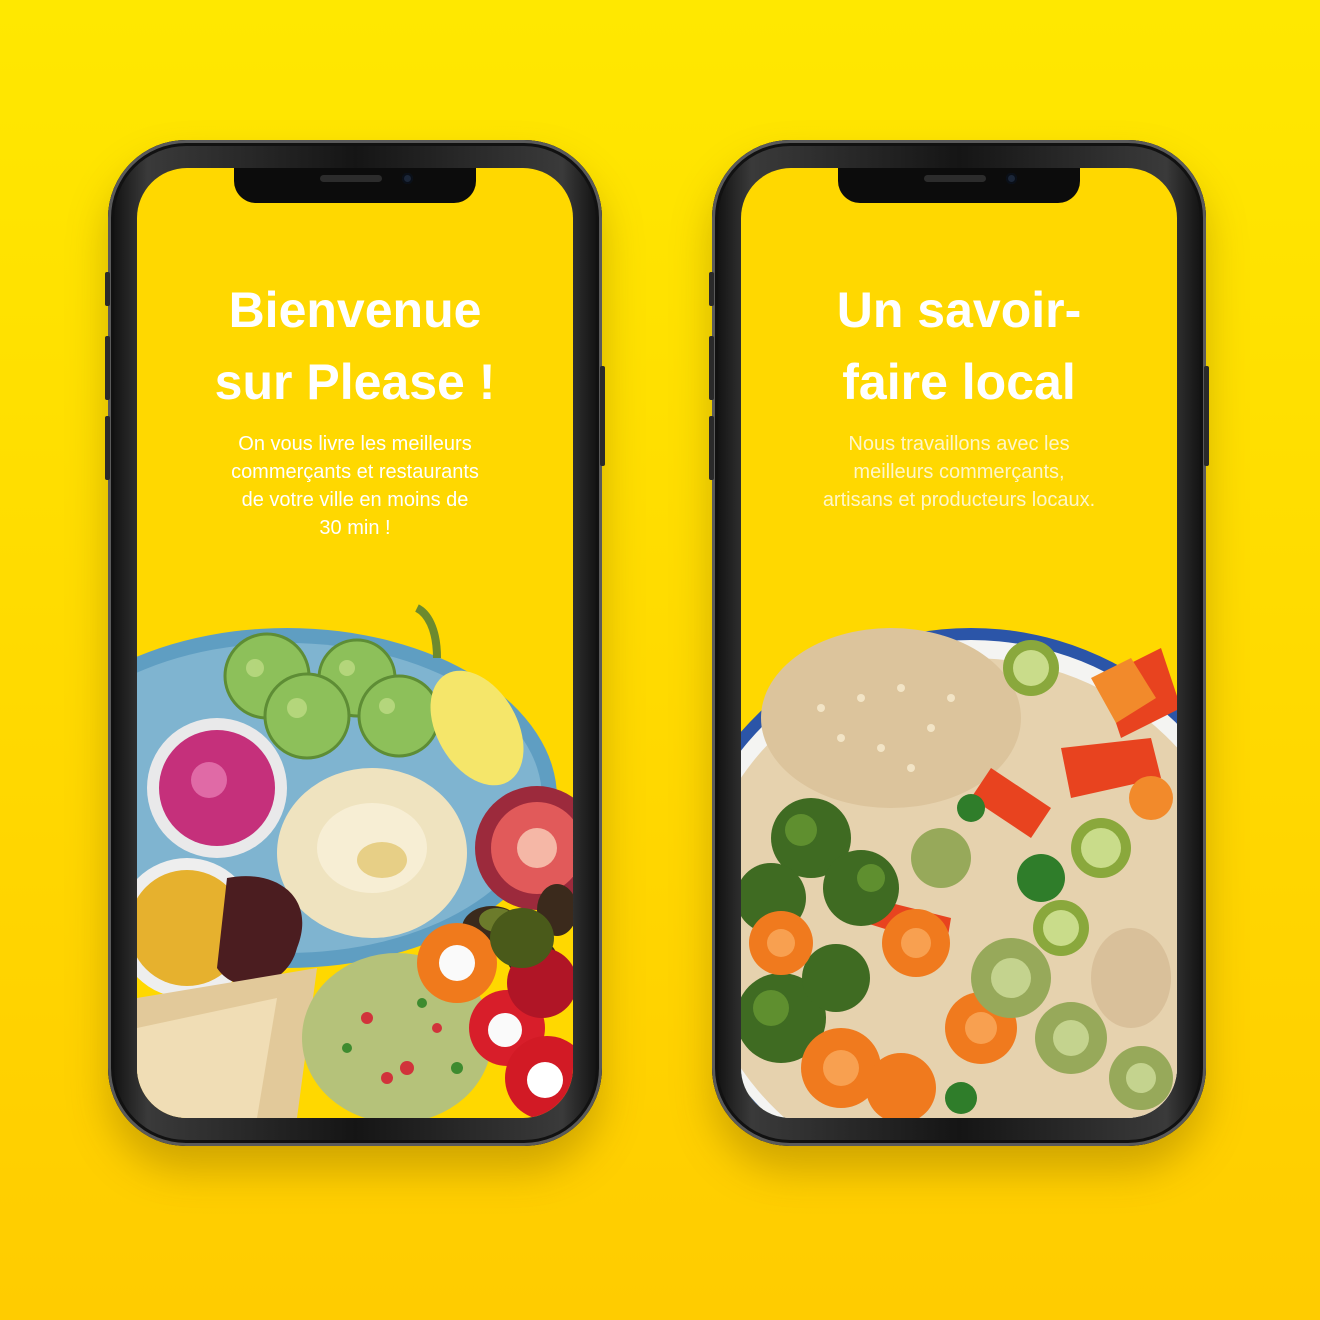 Image resolution: width=1320 pixels, height=1320 pixels. What do you see at coordinates (355, 382) in the screenshot?
I see `welcome-title-line-2: sur Please !` at bounding box center [355, 382].